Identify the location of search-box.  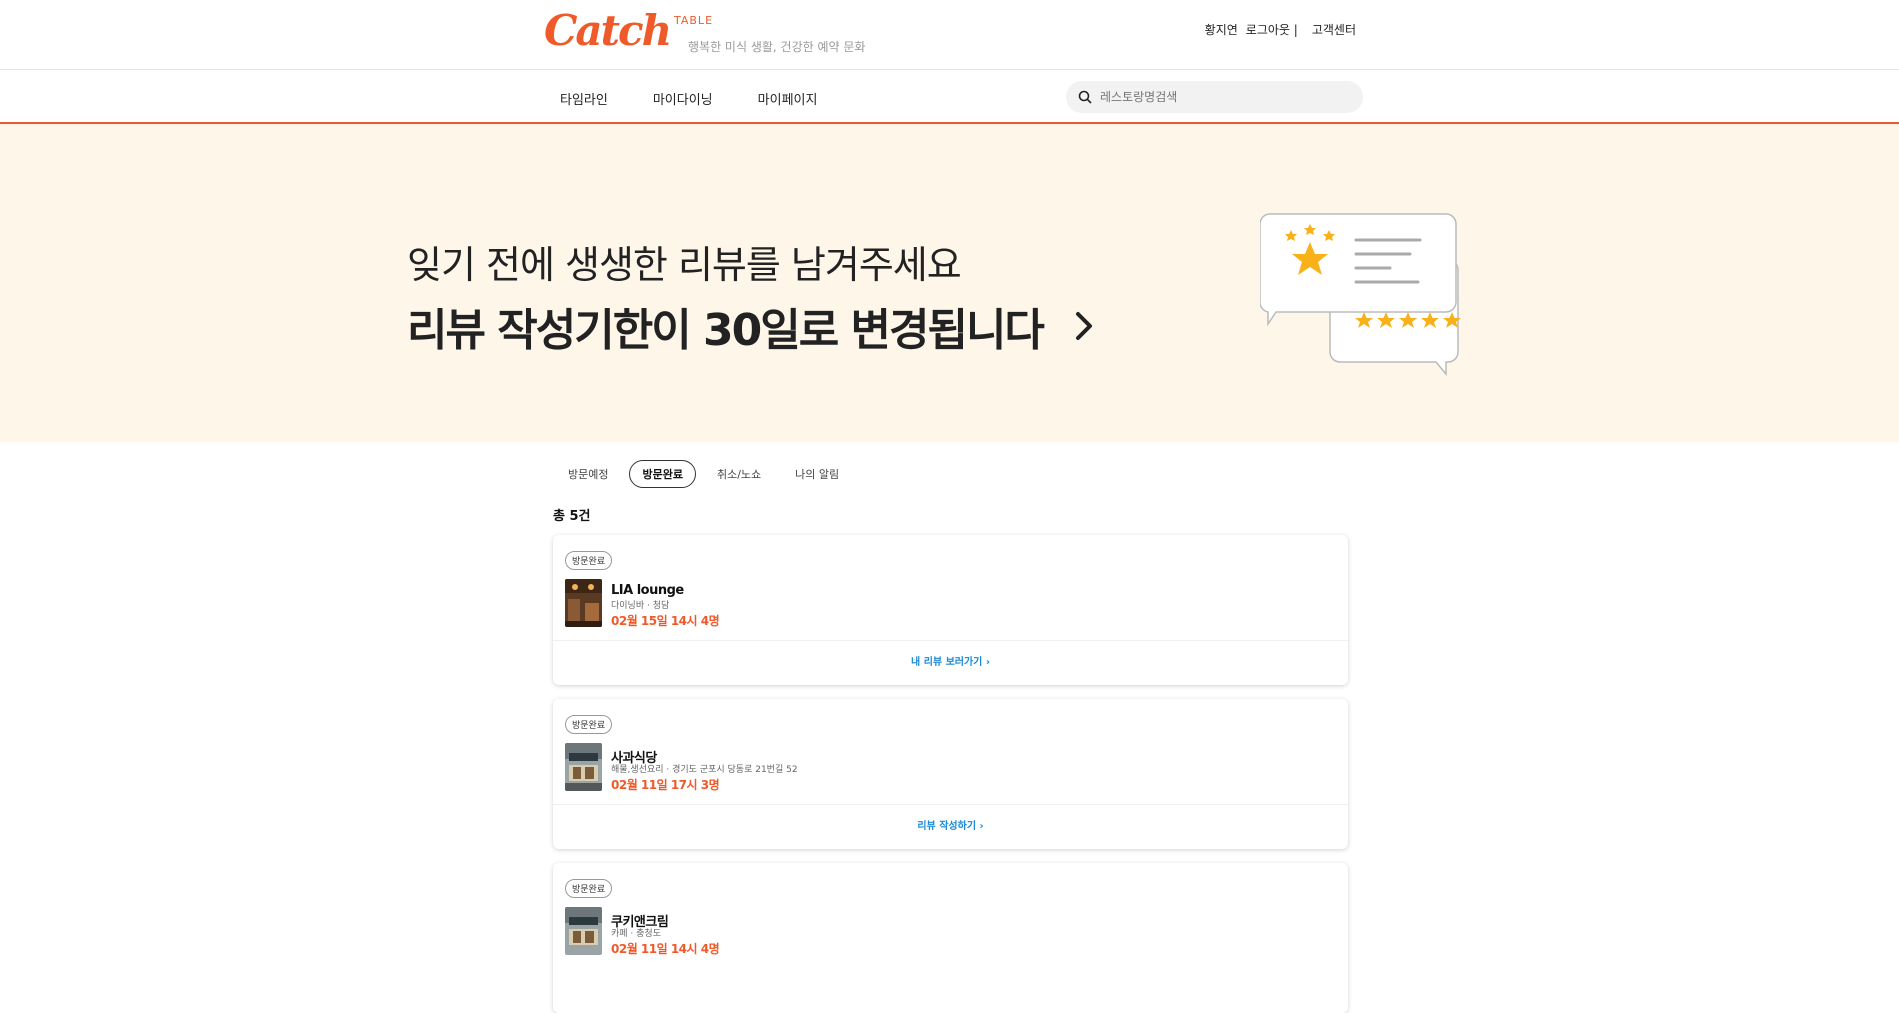
(1214, 97).